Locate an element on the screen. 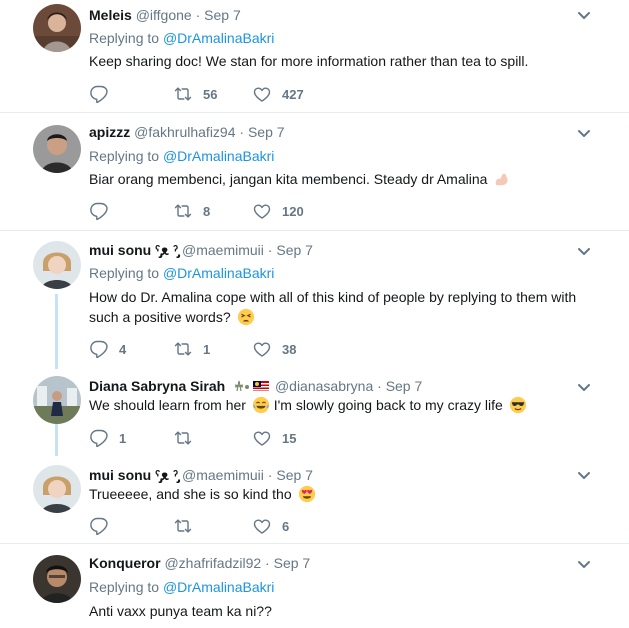  reply-count: 4 is located at coordinates (123, 349).